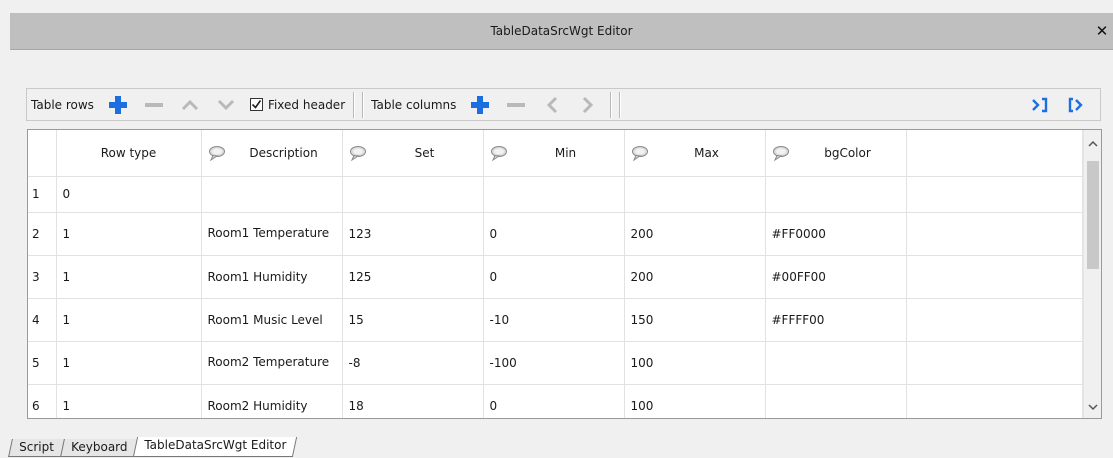  Describe the element at coordinates (272, 194) in the screenshot. I see `cell-description` at that location.